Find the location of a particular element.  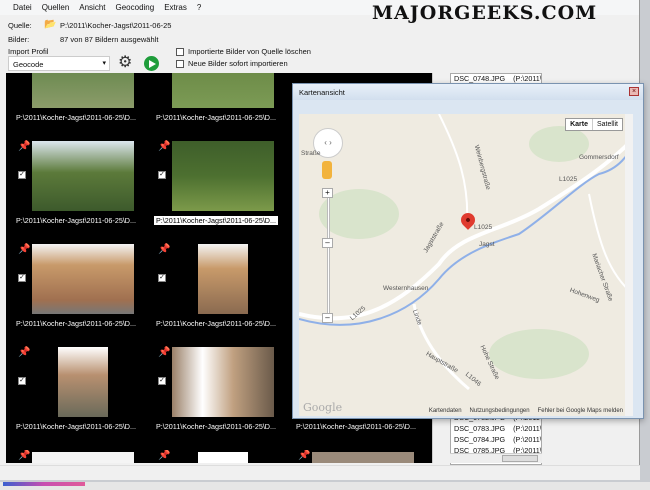

profile-label: Import Profil is located at coordinates (28, 51).